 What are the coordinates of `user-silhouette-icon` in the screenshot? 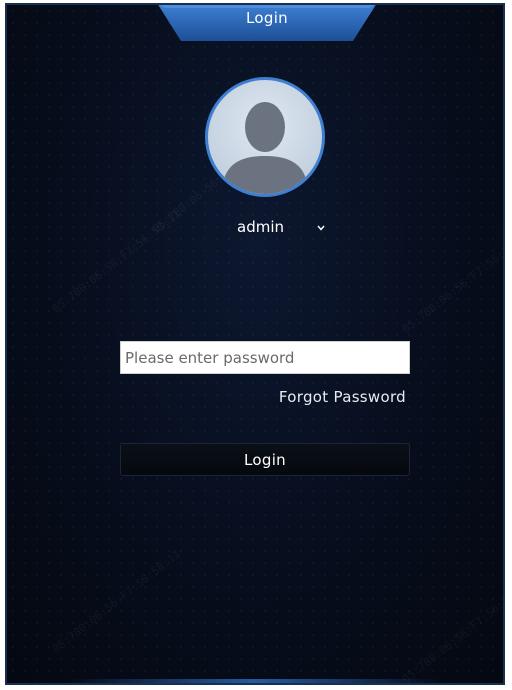 It's located at (265, 148).